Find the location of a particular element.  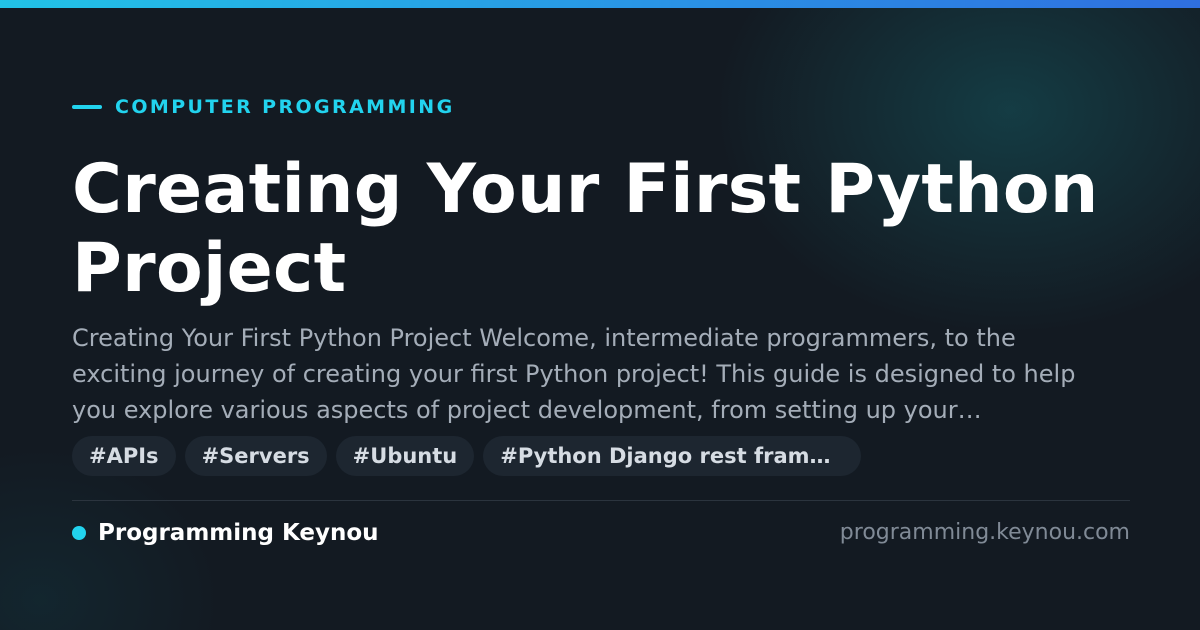

top-accent-bar is located at coordinates (600, 4).